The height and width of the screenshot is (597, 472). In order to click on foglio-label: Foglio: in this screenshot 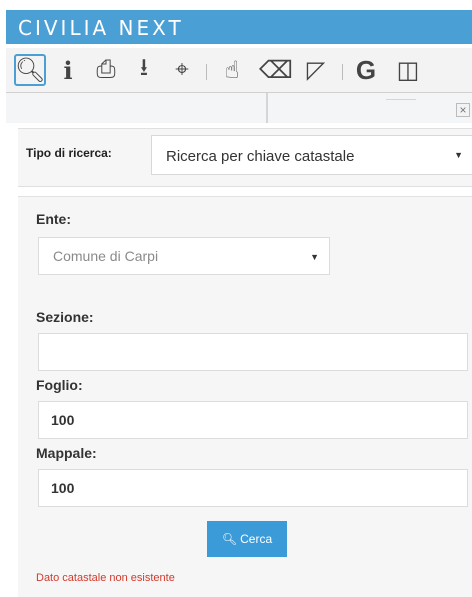, I will do `click(59, 385)`.